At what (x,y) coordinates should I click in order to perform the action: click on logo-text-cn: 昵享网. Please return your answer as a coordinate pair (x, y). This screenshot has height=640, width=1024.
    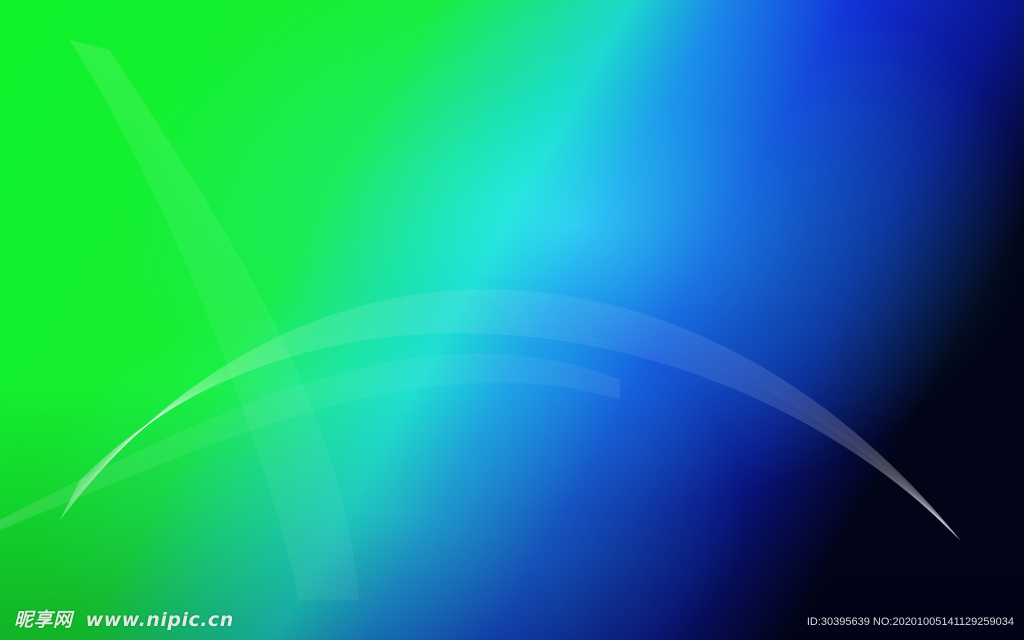
    Looking at the image, I should click on (43, 620).